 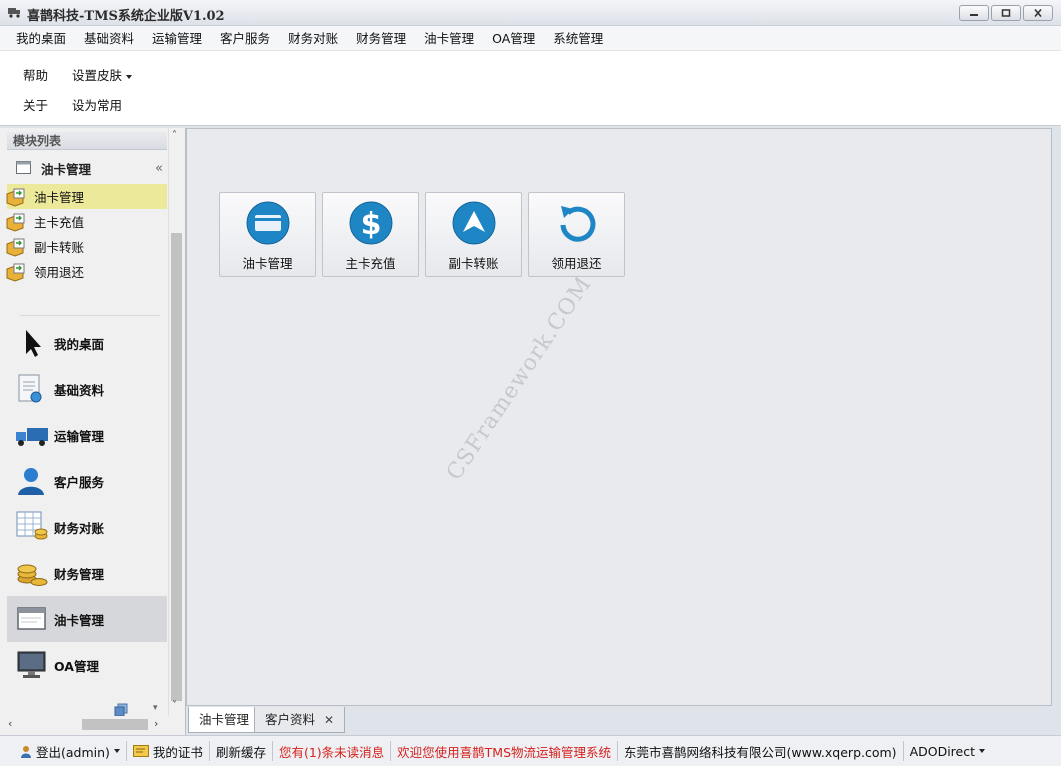 I want to click on sidebar-vertical-scrollbar: ˄ ˅, so click(x=176, y=422).